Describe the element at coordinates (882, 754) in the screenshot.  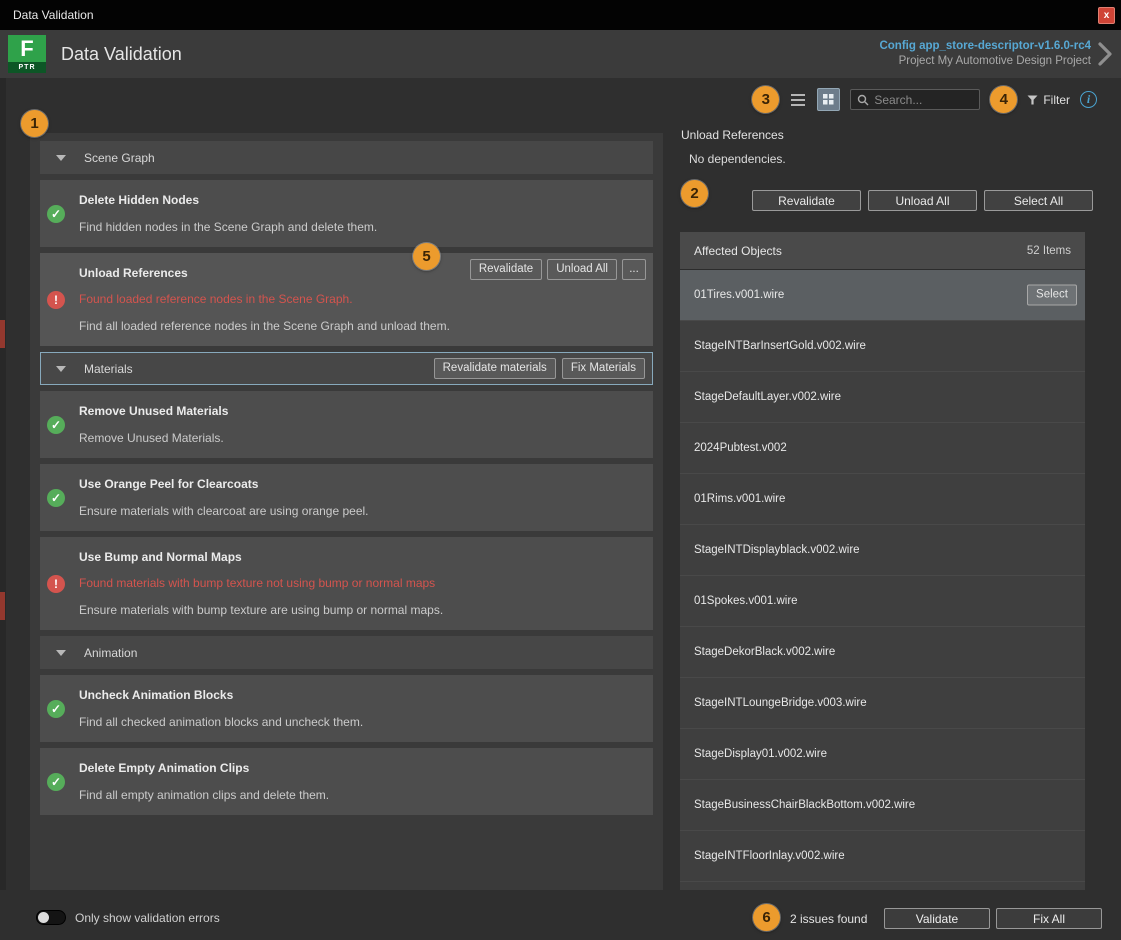
I see `table-row: StageDisplay01.v002.wire` at that location.